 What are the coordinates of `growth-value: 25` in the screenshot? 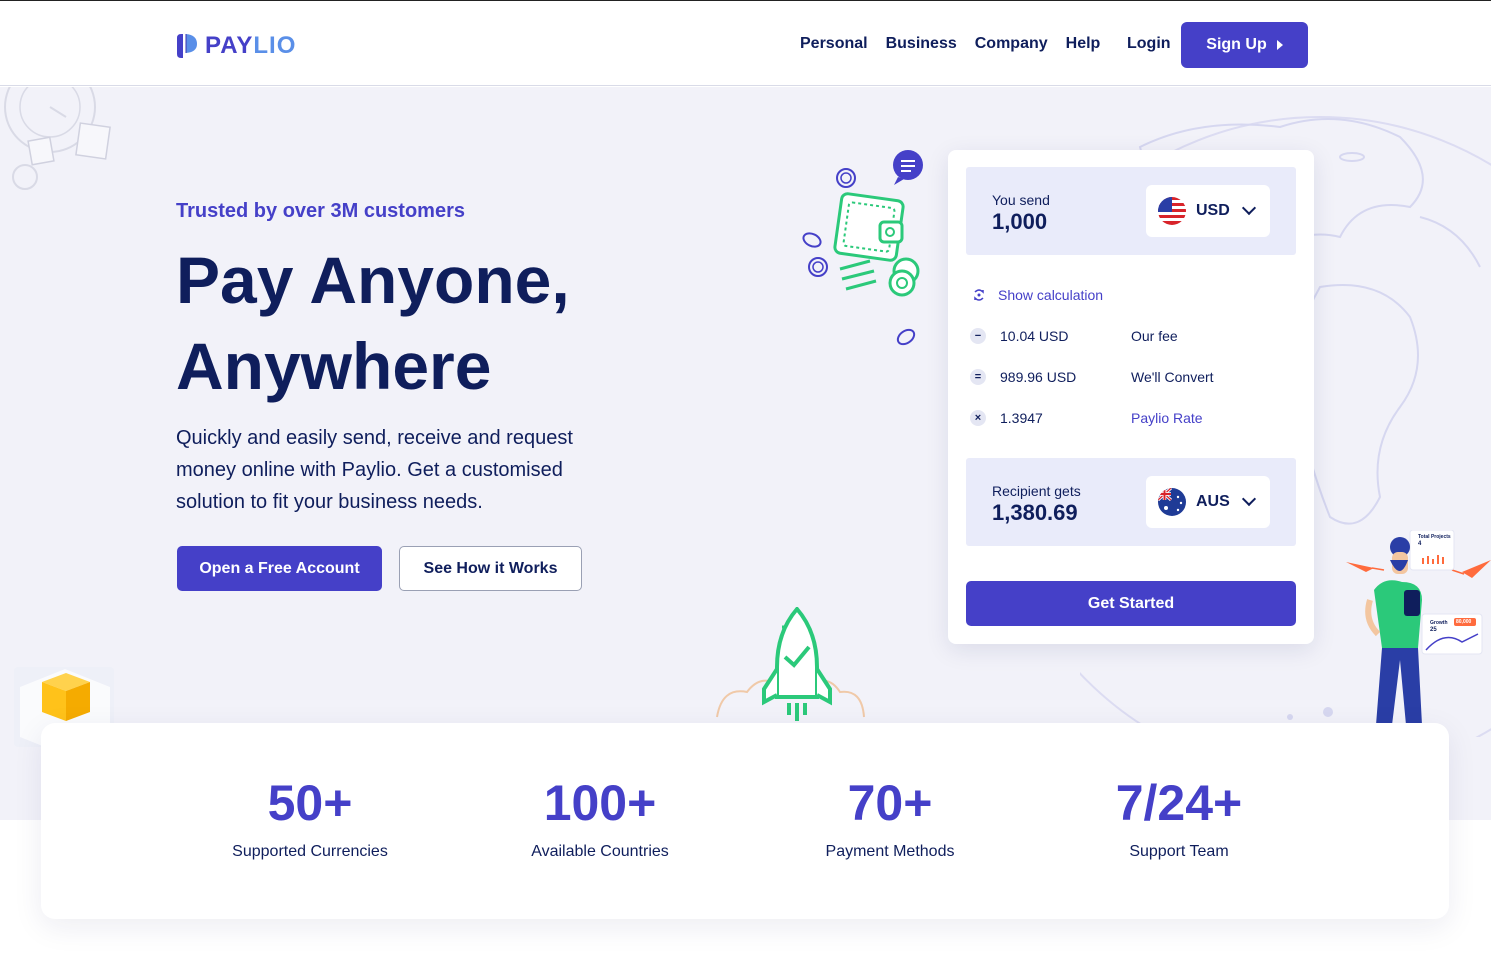 It's located at (1433, 630).